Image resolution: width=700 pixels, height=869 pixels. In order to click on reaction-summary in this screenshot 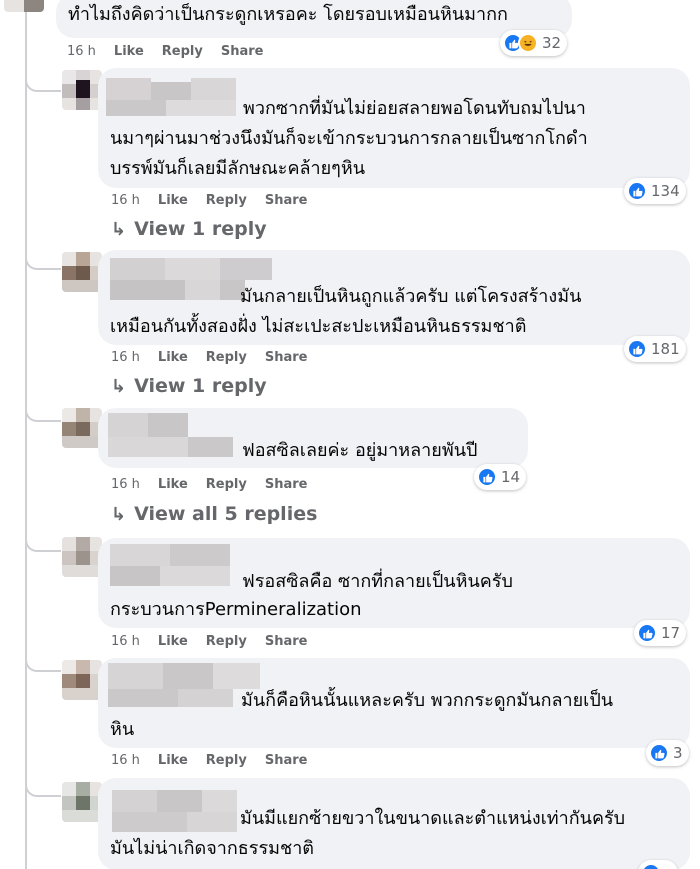, I will do `click(658, 864)`.